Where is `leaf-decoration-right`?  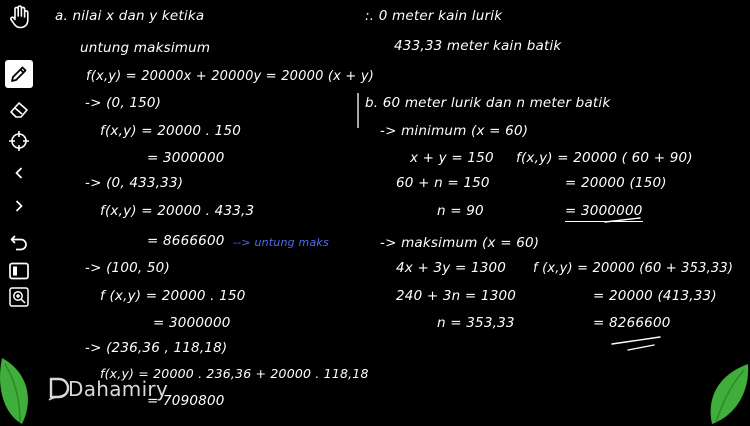
leaf-decoration-right is located at coordinates (729, 394).